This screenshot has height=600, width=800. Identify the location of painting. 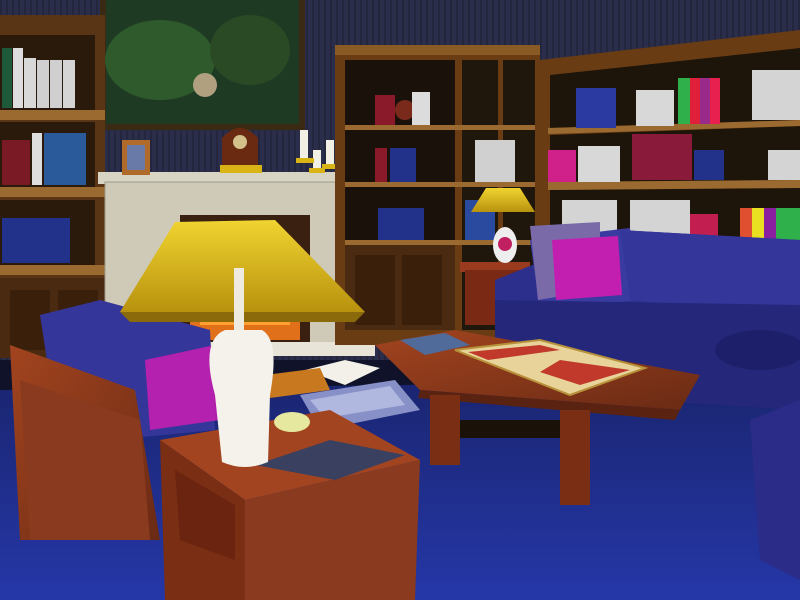
(202, 65).